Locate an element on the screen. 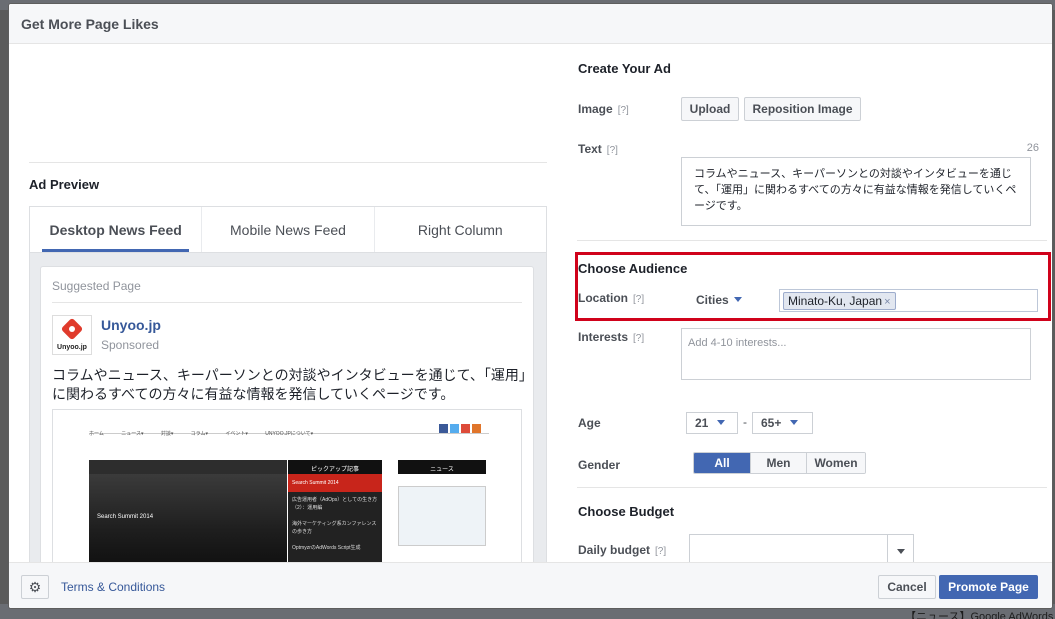 This screenshot has width=1055, height=619. gender-label: Gender is located at coordinates (599, 465).